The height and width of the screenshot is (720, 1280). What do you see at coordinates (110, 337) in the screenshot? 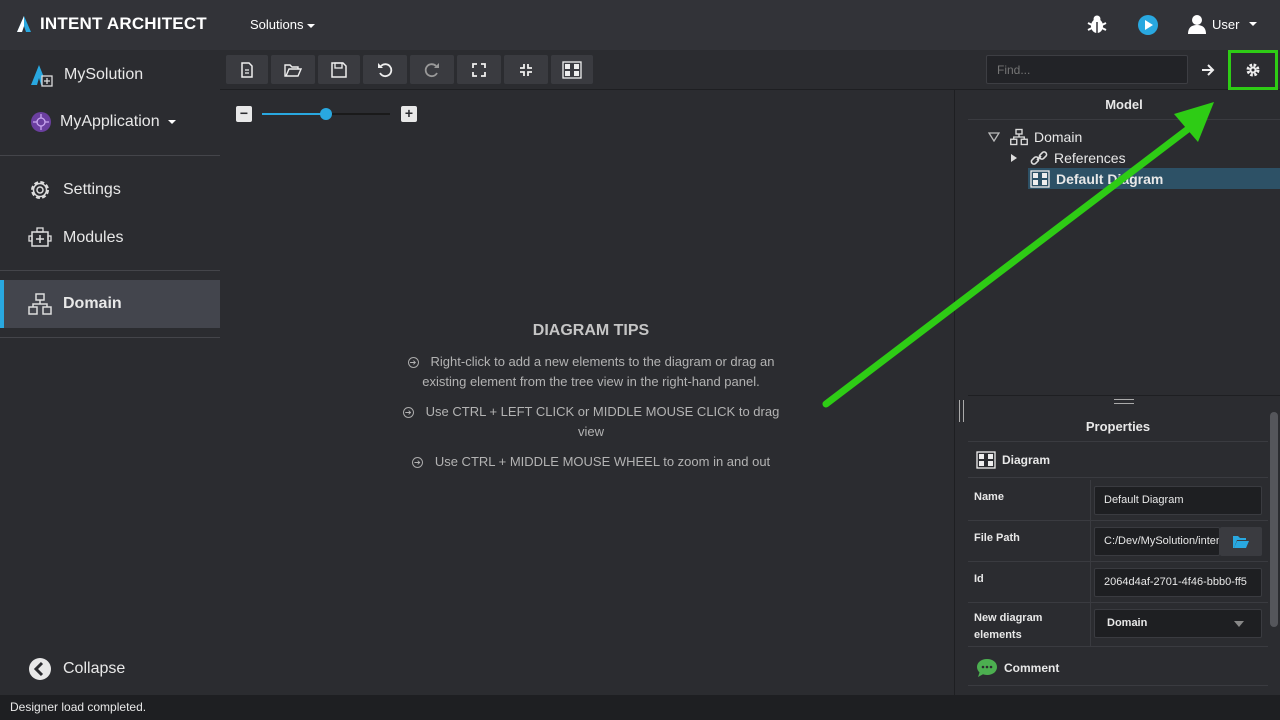
I see `sidebar-divider` at bounding box center [110, 337].